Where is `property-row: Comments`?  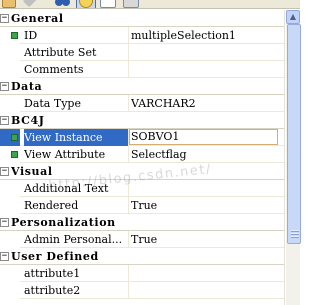
property-row: Comments is located at coordinates (142, 69).